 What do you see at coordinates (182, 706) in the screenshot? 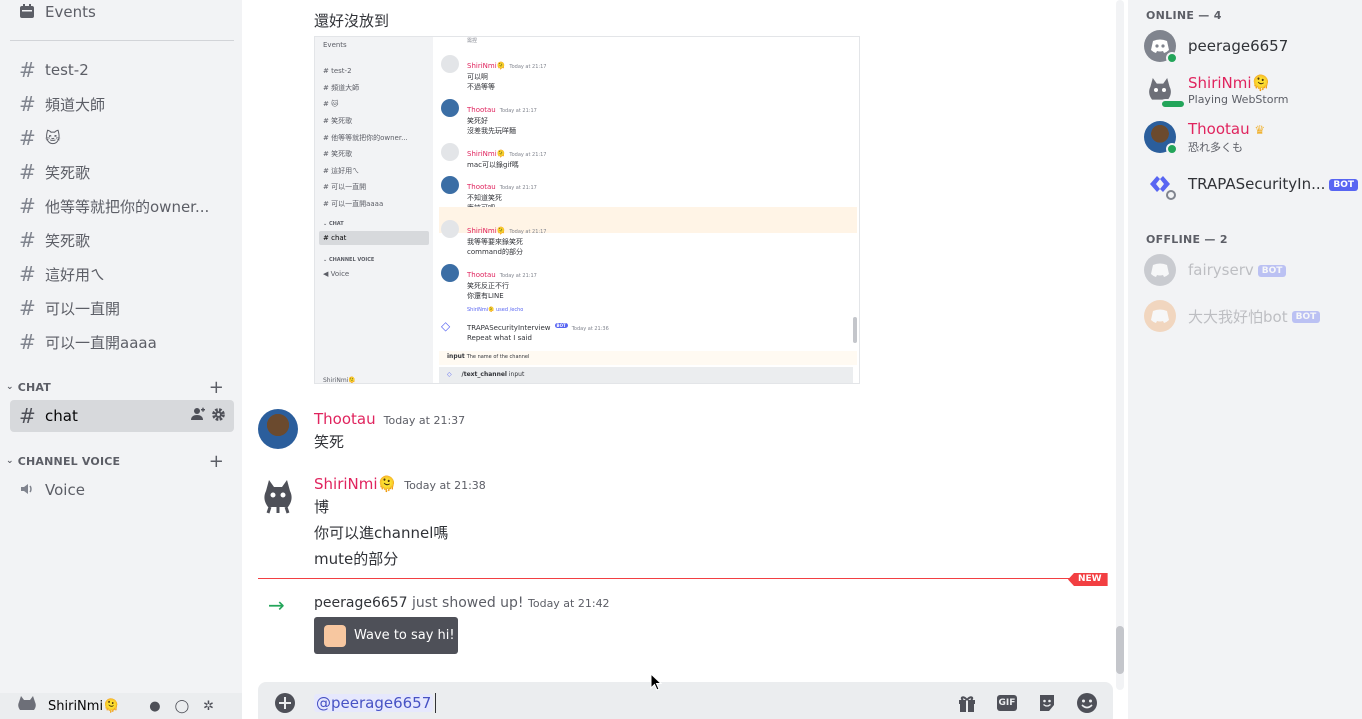
I see `headset-icon: ◯` at bounding box center [182, 706].